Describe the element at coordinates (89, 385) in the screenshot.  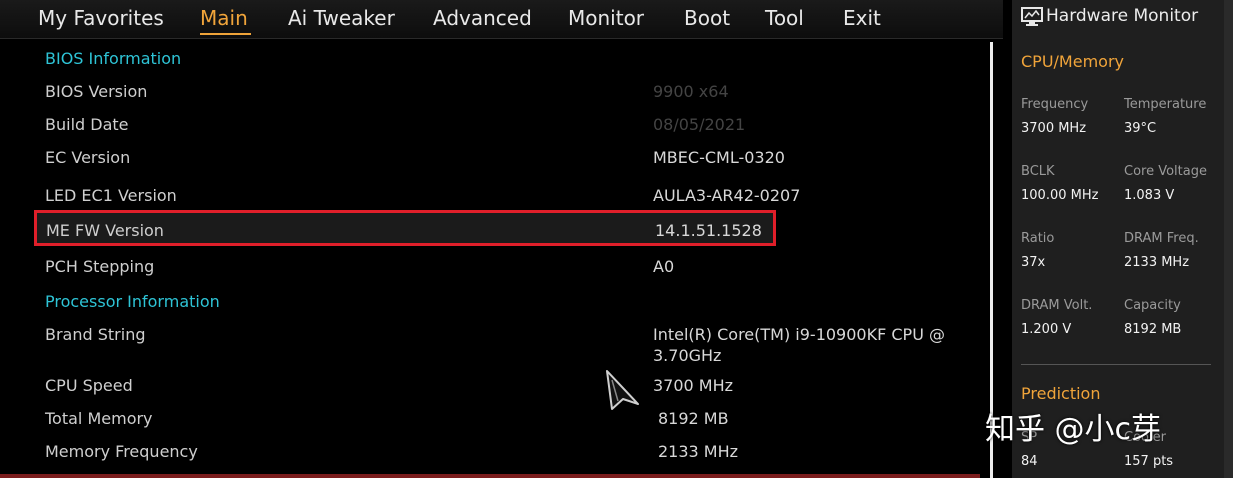
I see `cpu-speed-label: CPU Speed` at that location.